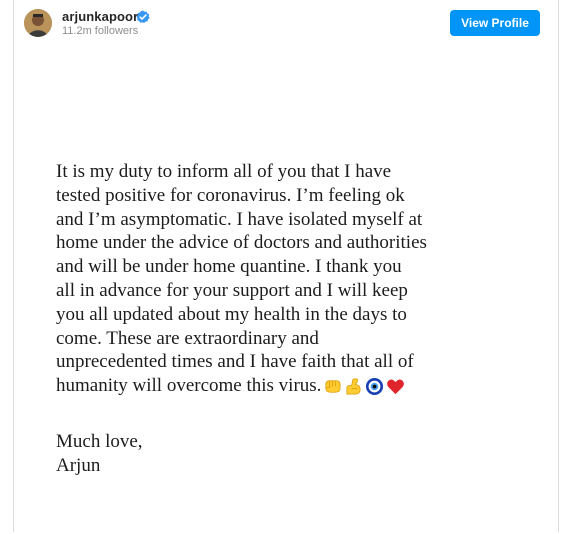 Image resolution: width=562 pixels, height=534 pixels. I want to click on post-signoff: Much love, Arjun, so click(99, 454).